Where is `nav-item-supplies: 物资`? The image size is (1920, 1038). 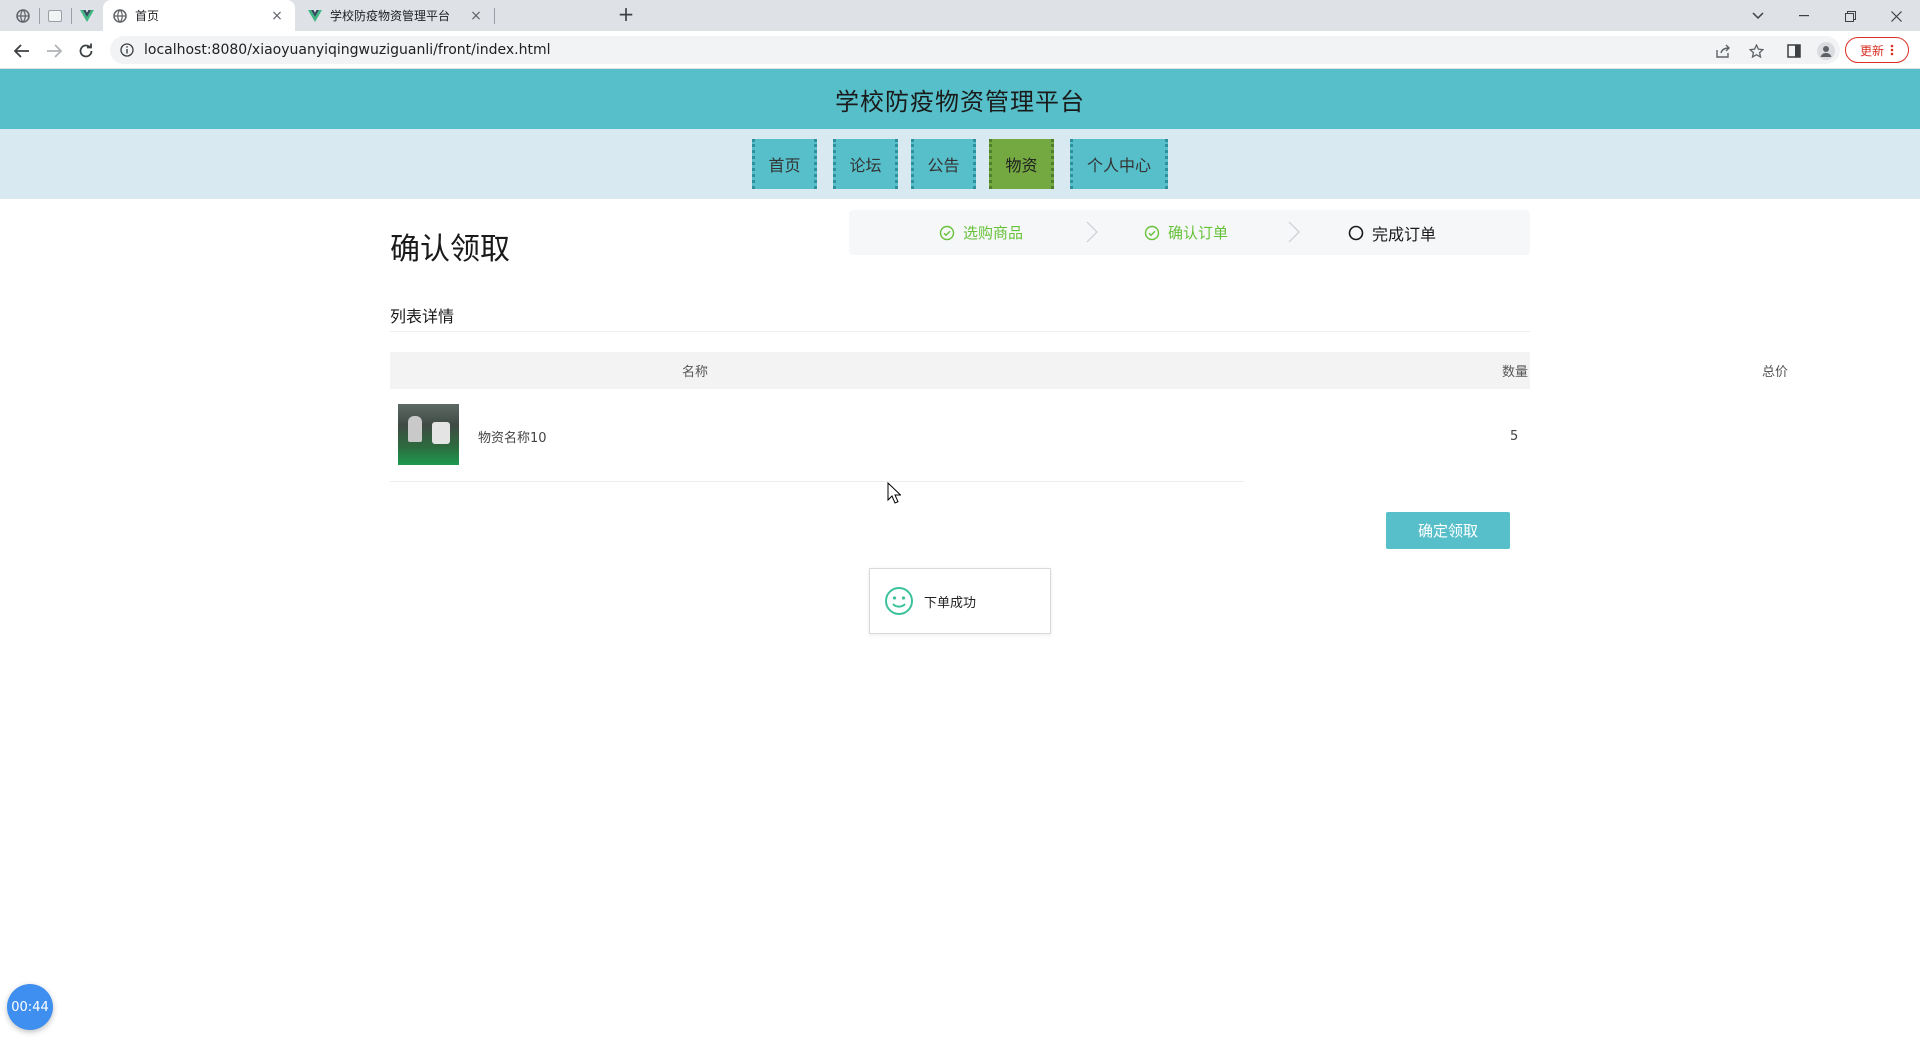 nav-item-supplies: 物资 is located at coordinates (1021, 164).